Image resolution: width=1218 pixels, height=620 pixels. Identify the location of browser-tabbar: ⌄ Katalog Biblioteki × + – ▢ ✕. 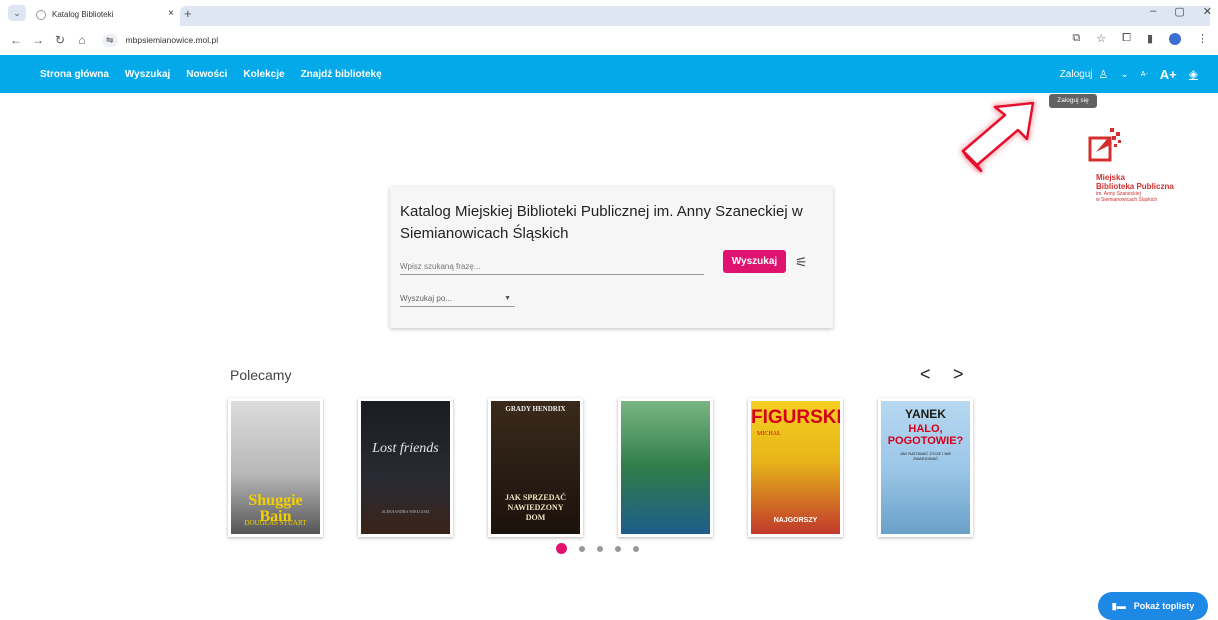
(609, 13).